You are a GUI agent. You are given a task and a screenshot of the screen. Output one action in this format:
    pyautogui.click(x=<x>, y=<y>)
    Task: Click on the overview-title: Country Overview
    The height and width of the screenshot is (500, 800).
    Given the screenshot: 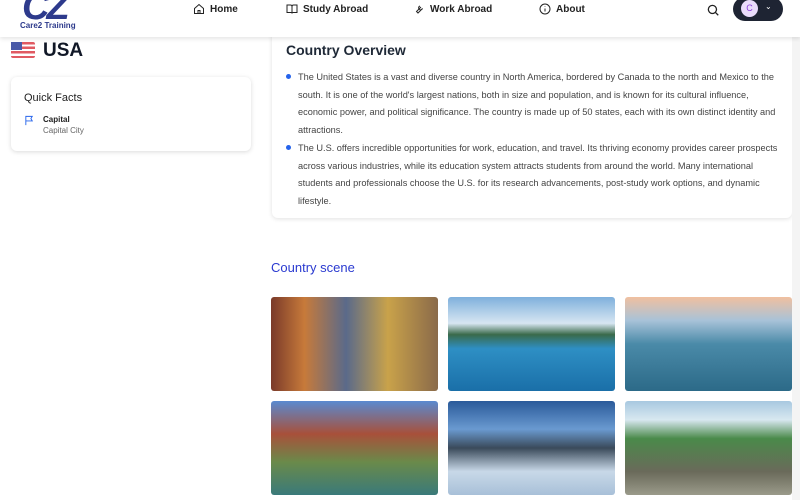 What is the action you would take?
    pyautogui.click(x=346, y=50)
    